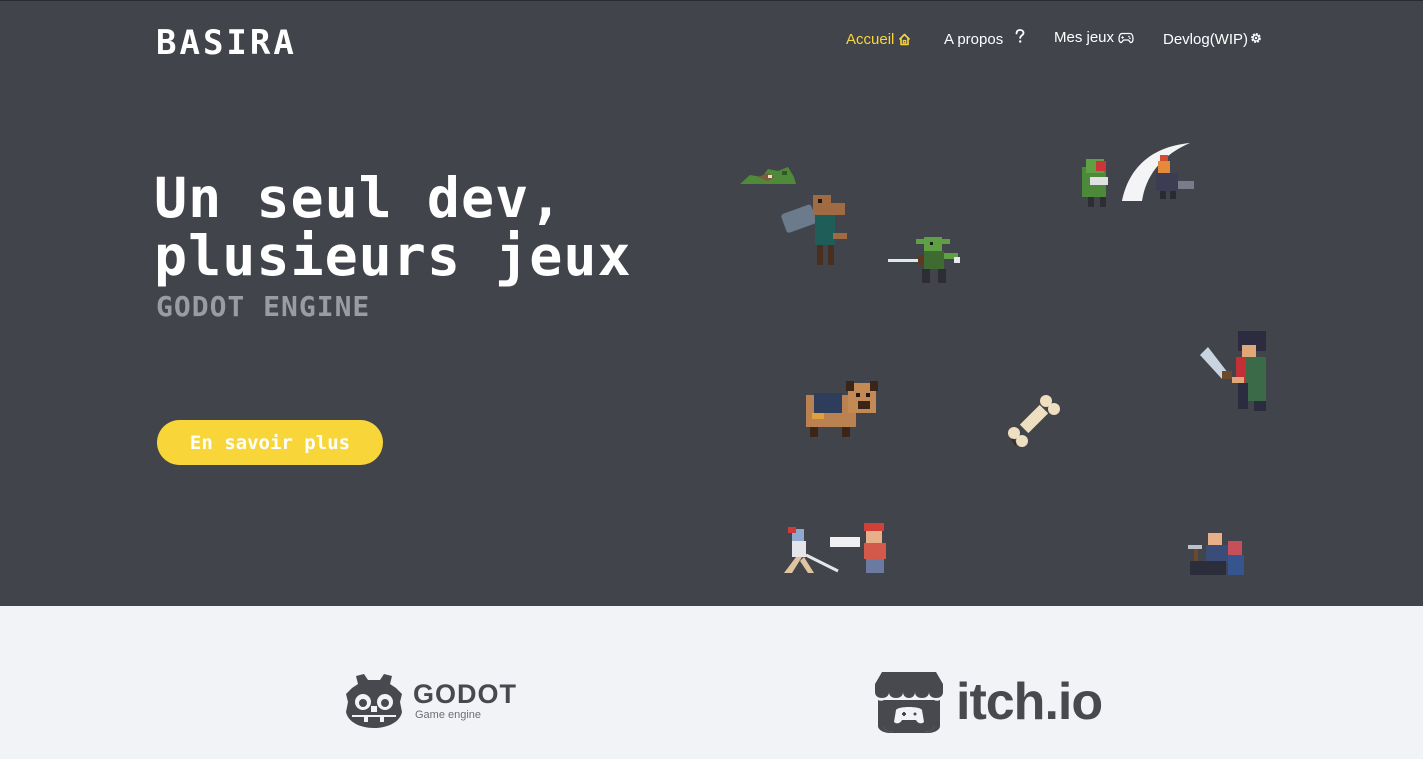 The height and width of the screenshot is (759, 1423). What do you see at coordinates (835, 548) in the screenshot?
I see `fighters-sprite` at bounding box center [835, 548].